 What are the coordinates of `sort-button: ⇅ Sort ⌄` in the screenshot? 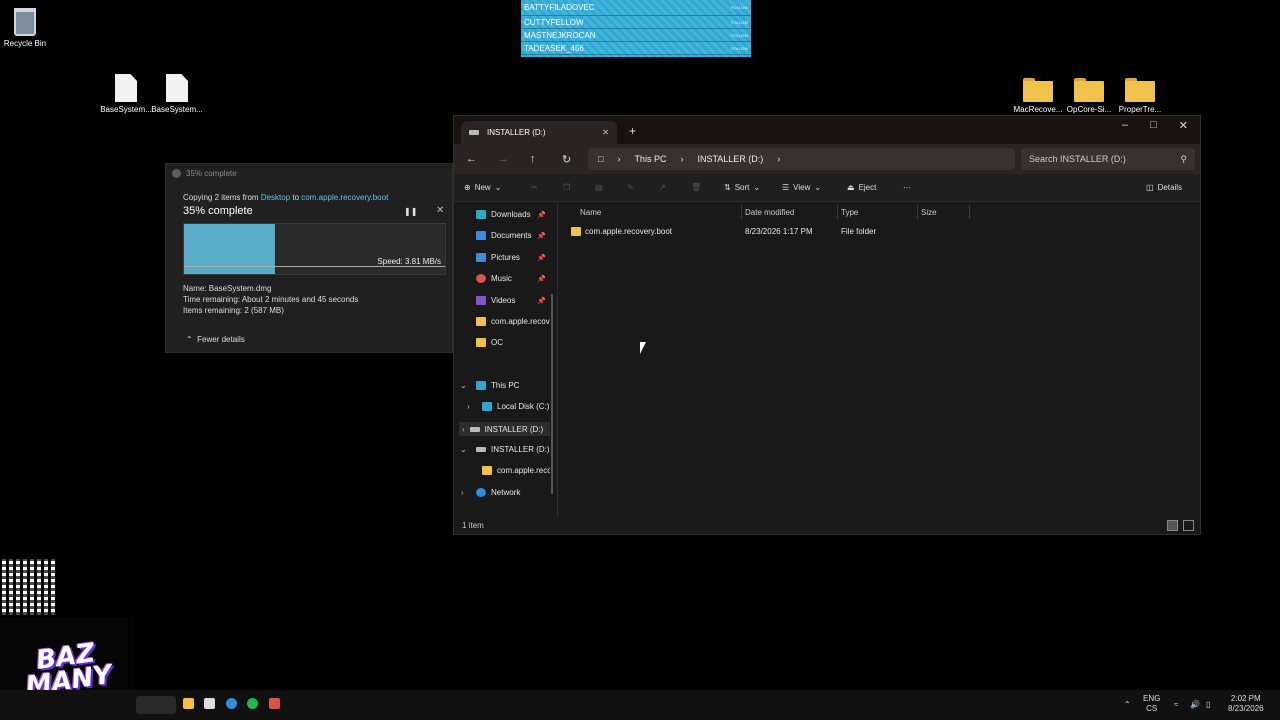 It's located at (742, 187).